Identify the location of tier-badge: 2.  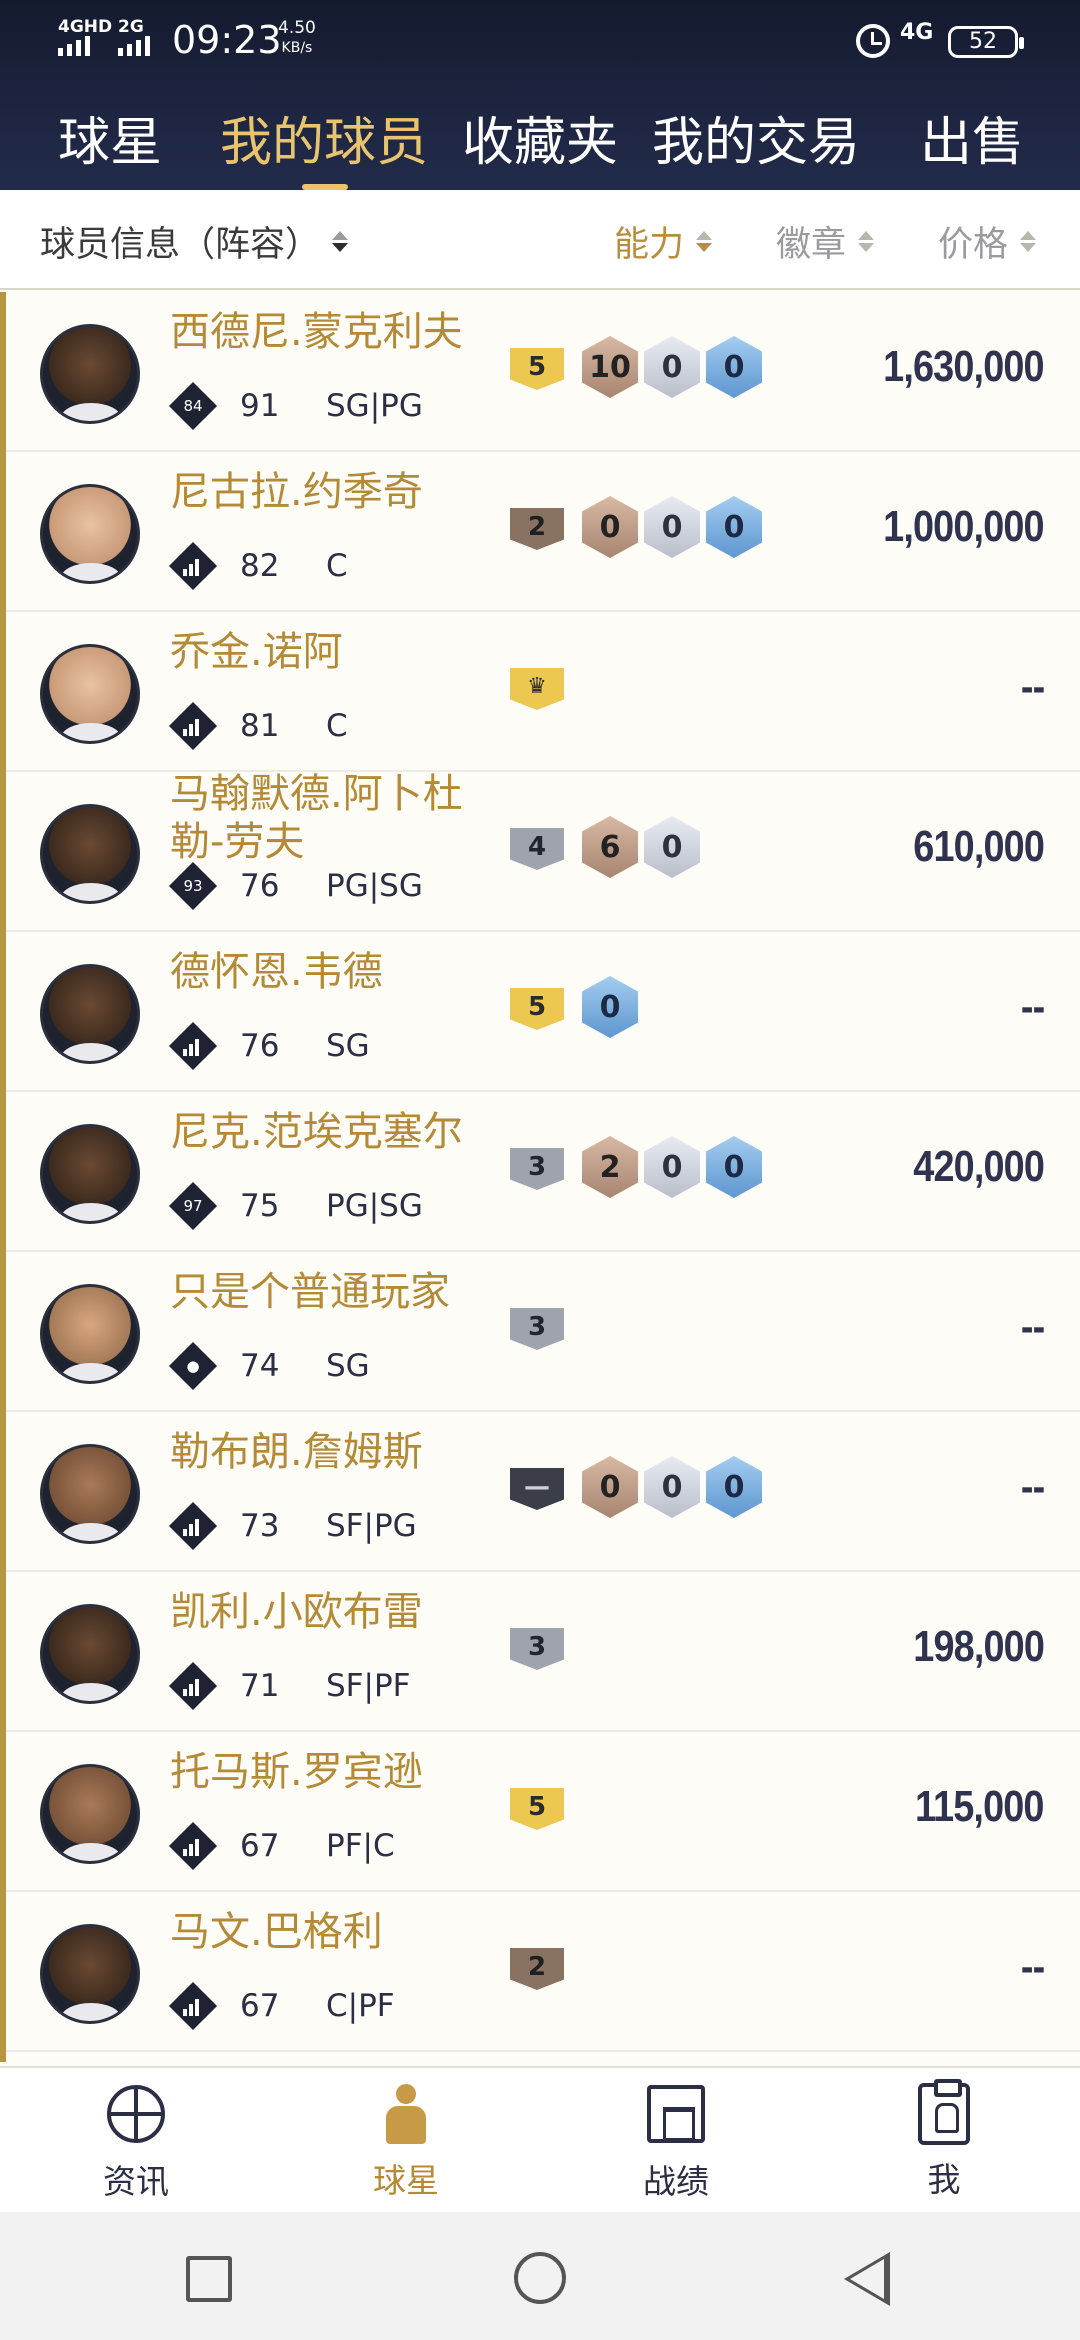
(537, 1969).